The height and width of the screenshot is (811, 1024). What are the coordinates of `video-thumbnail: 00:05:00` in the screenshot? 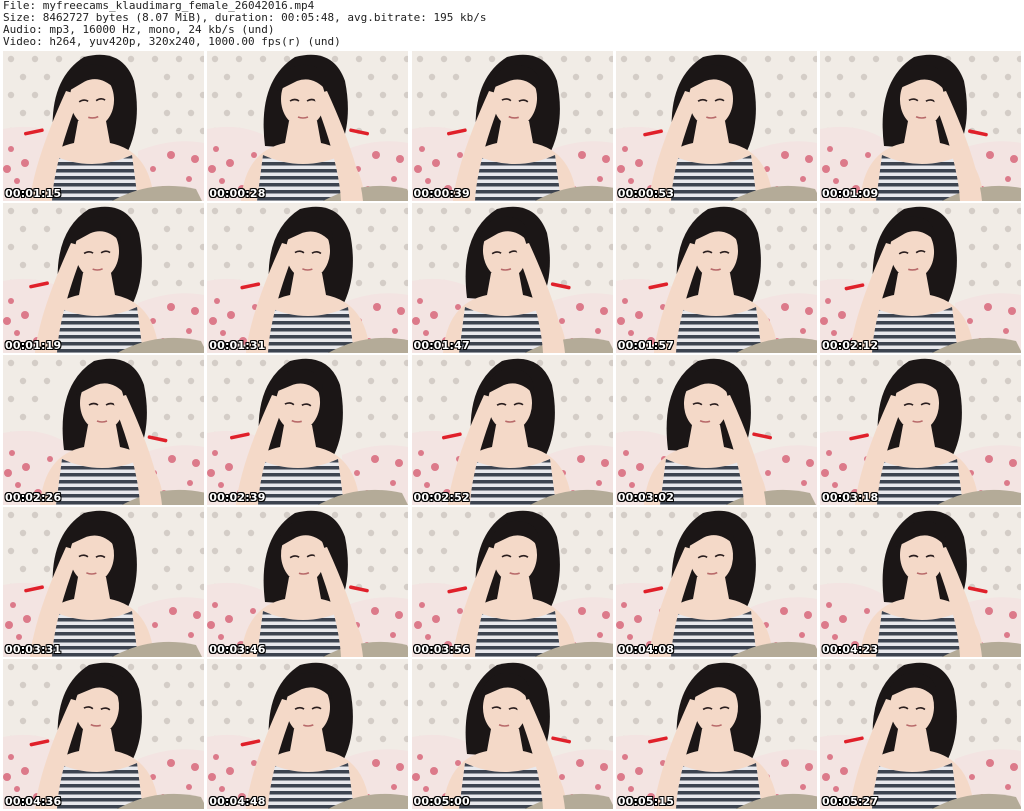 It's located at (512, 734).